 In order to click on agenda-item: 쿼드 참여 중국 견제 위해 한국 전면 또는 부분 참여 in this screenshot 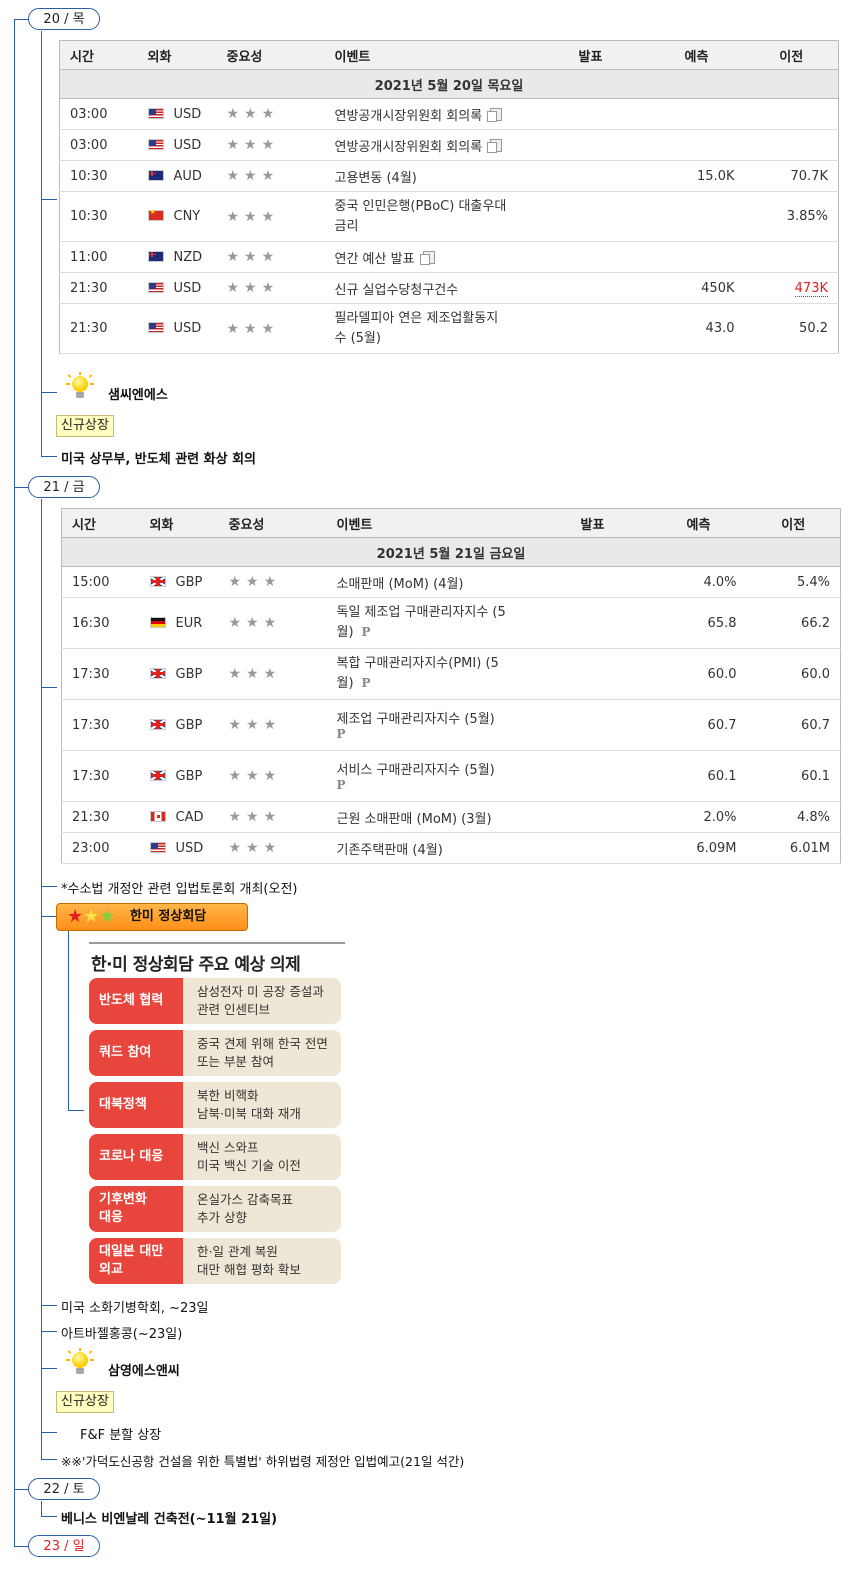, I will do `click(215, 1053)`.